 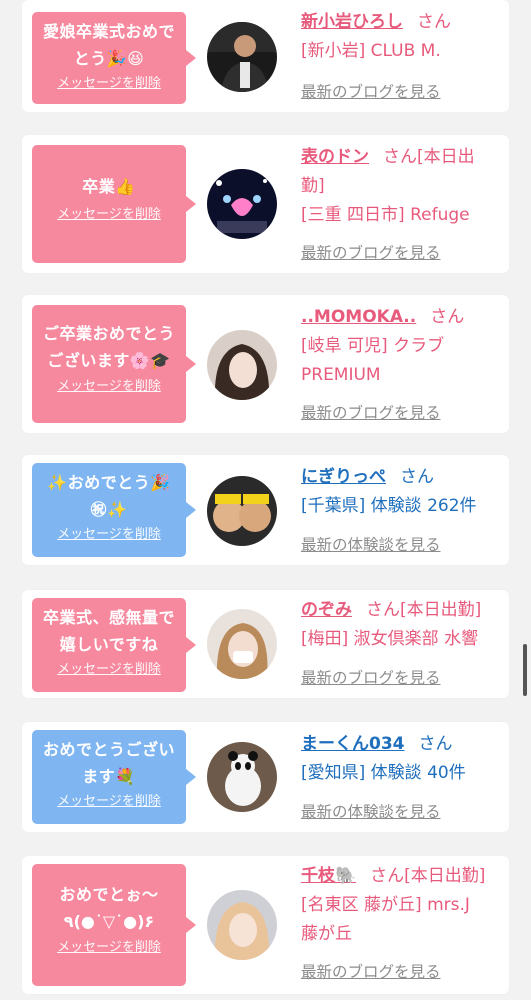 I want to click on message-bubble: 愛娘卒業式おめで とう🎉😆 メッセージを削除, so click(x=114, y=58).